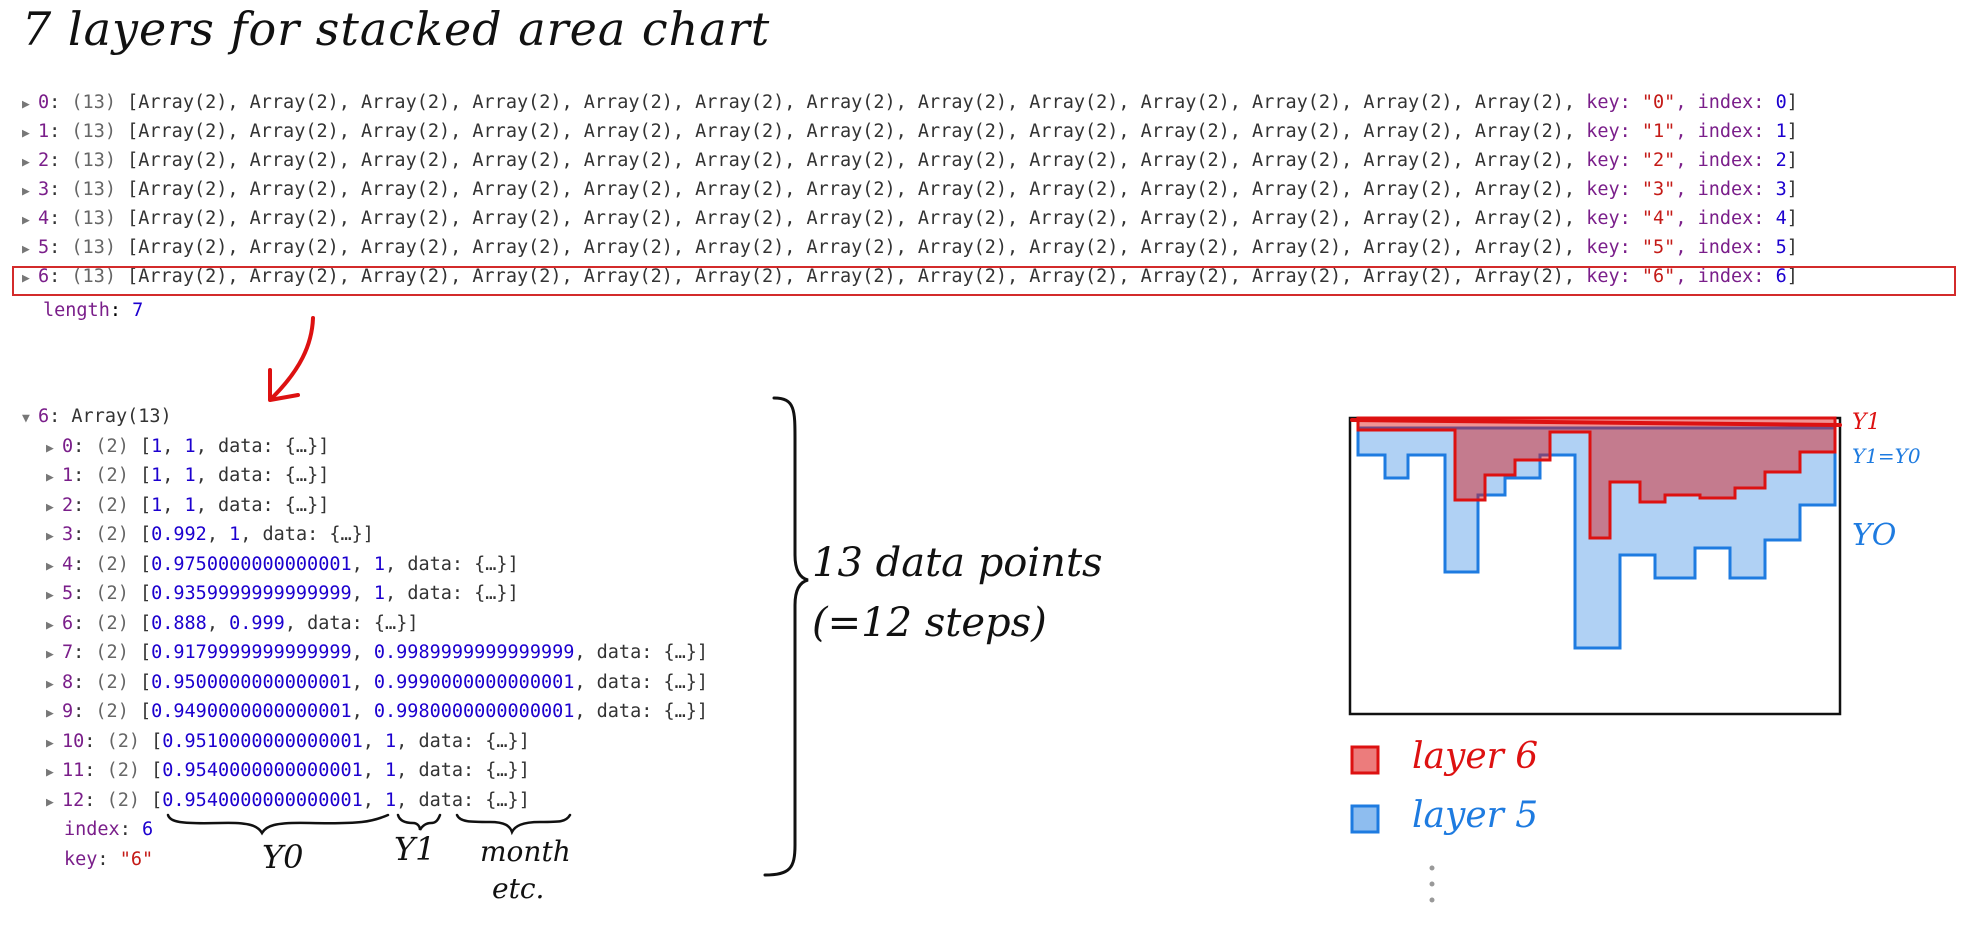  I want to click on curly-brace, so click(786, 636).